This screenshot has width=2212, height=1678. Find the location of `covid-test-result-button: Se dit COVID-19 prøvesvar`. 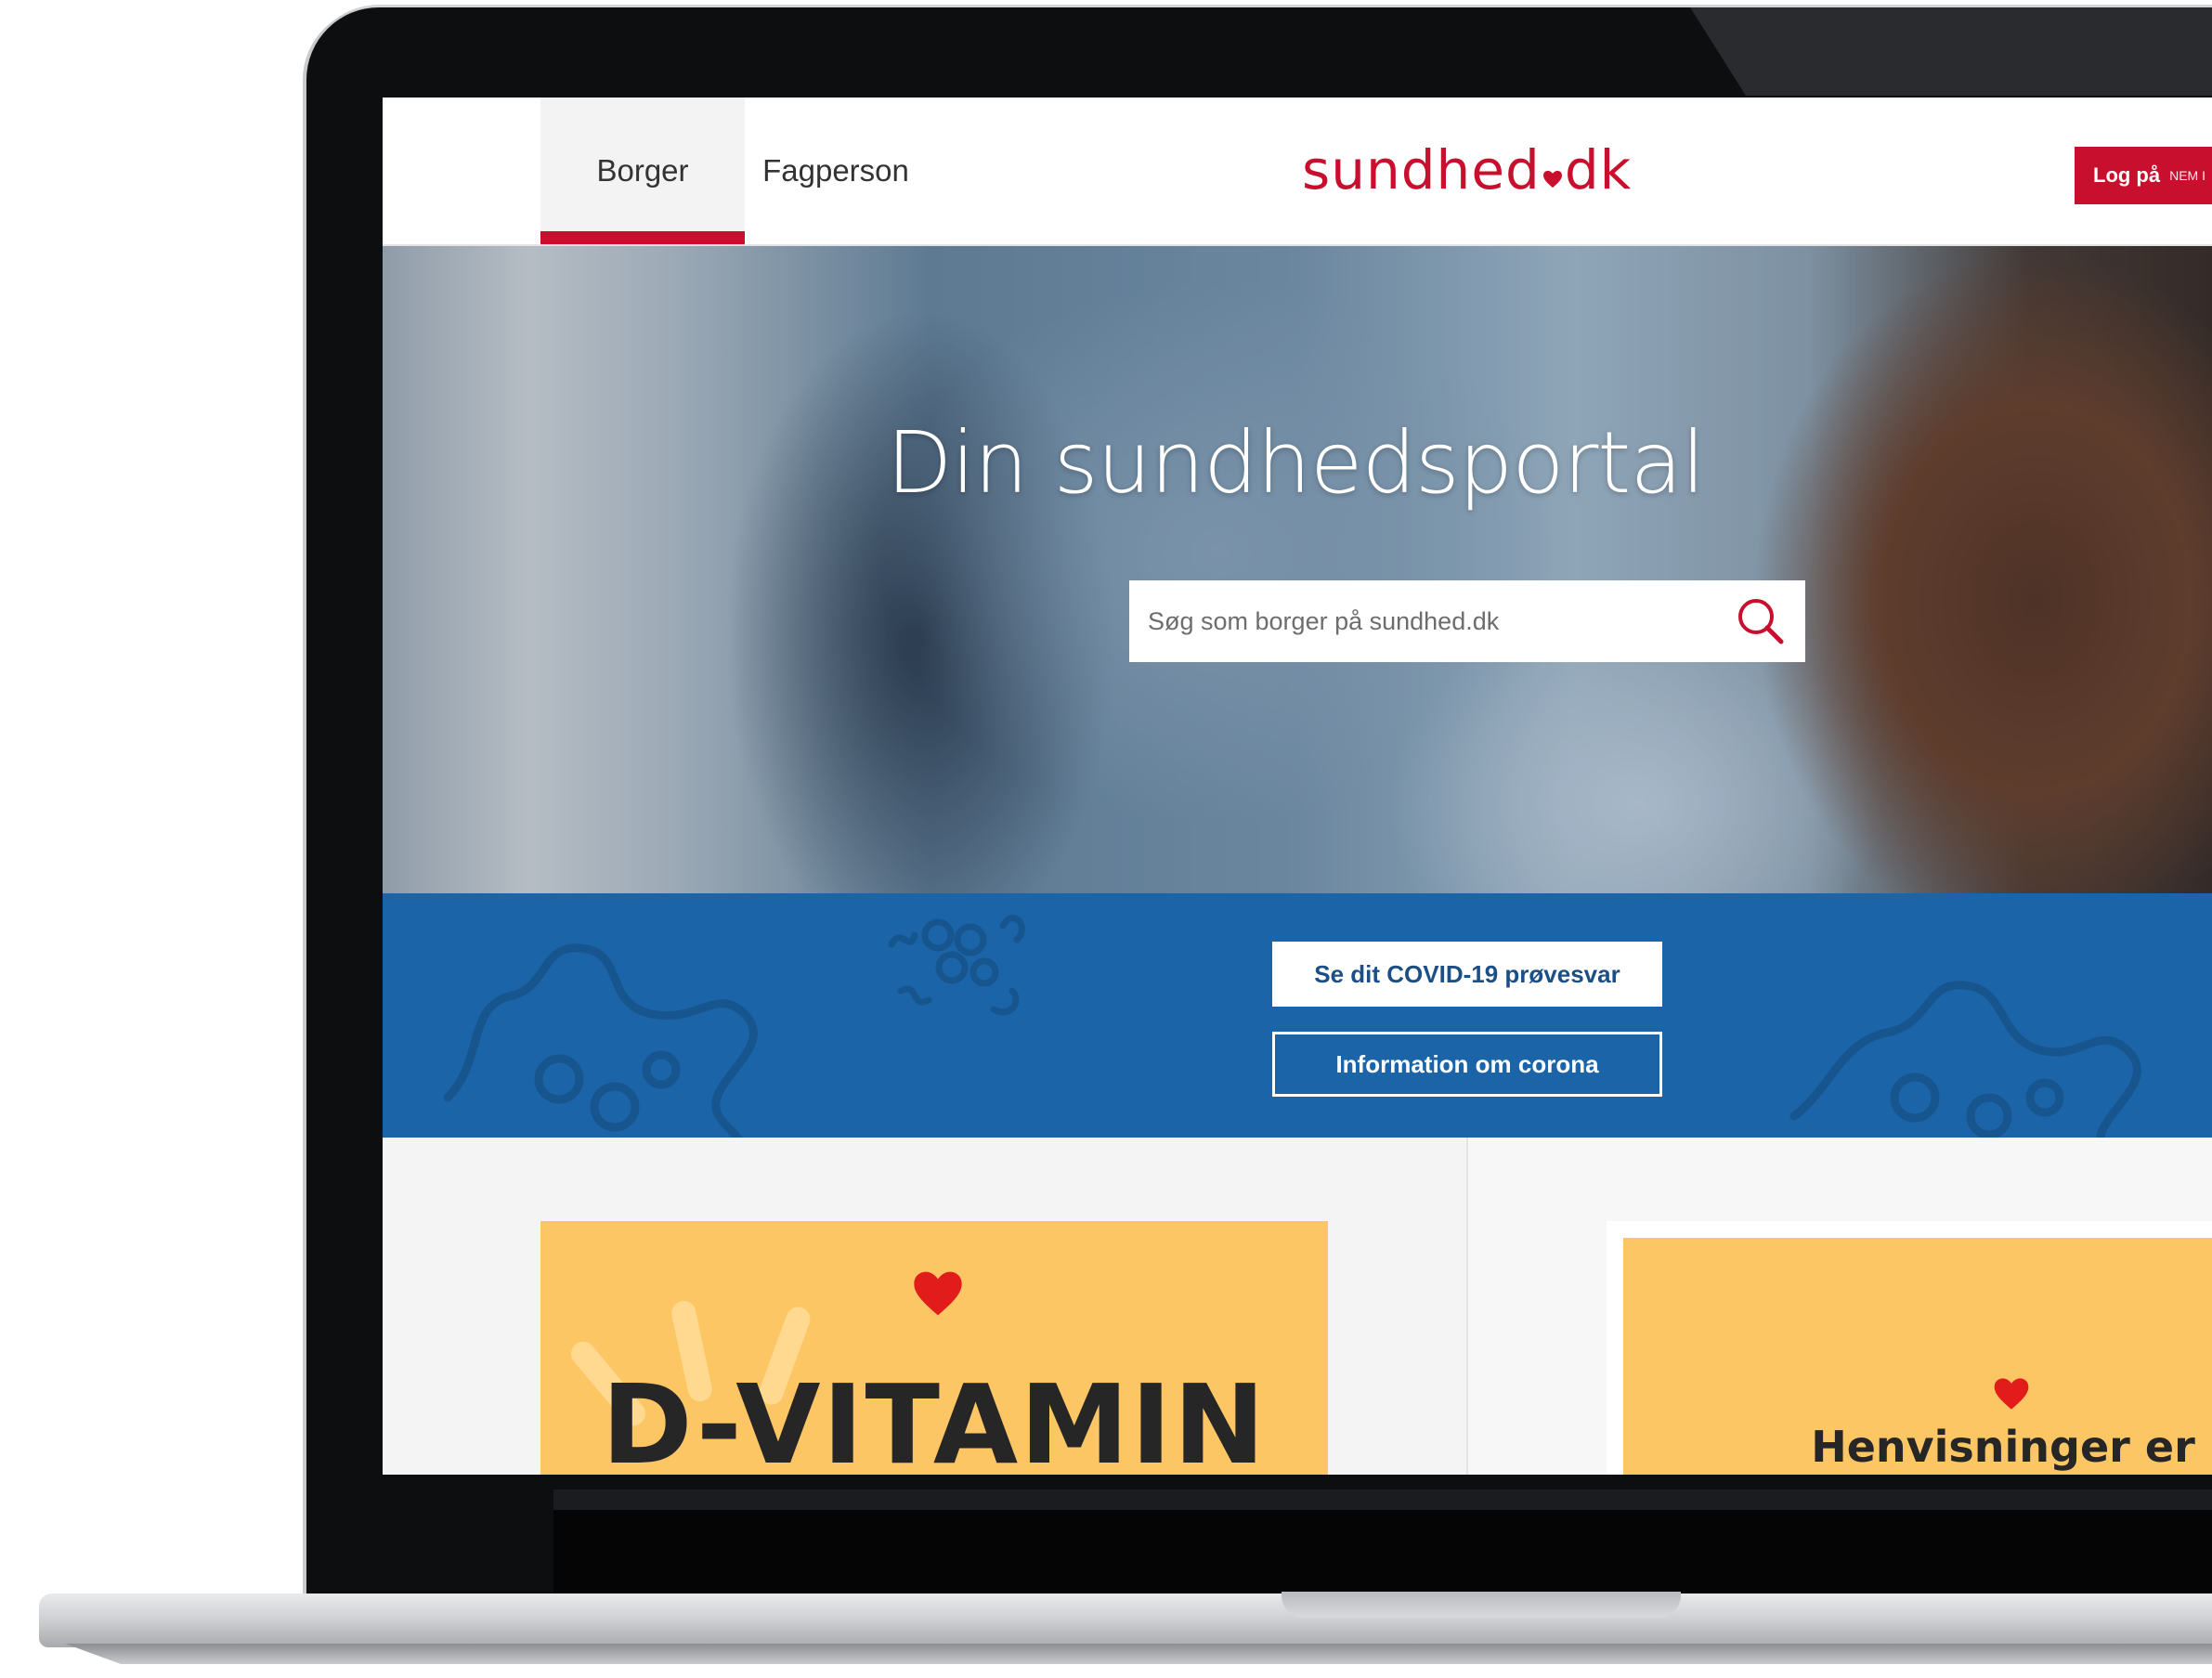

covid-test-result-button: Se dit COVID-19 prøvesvar is located at coordinates (1467, 974).